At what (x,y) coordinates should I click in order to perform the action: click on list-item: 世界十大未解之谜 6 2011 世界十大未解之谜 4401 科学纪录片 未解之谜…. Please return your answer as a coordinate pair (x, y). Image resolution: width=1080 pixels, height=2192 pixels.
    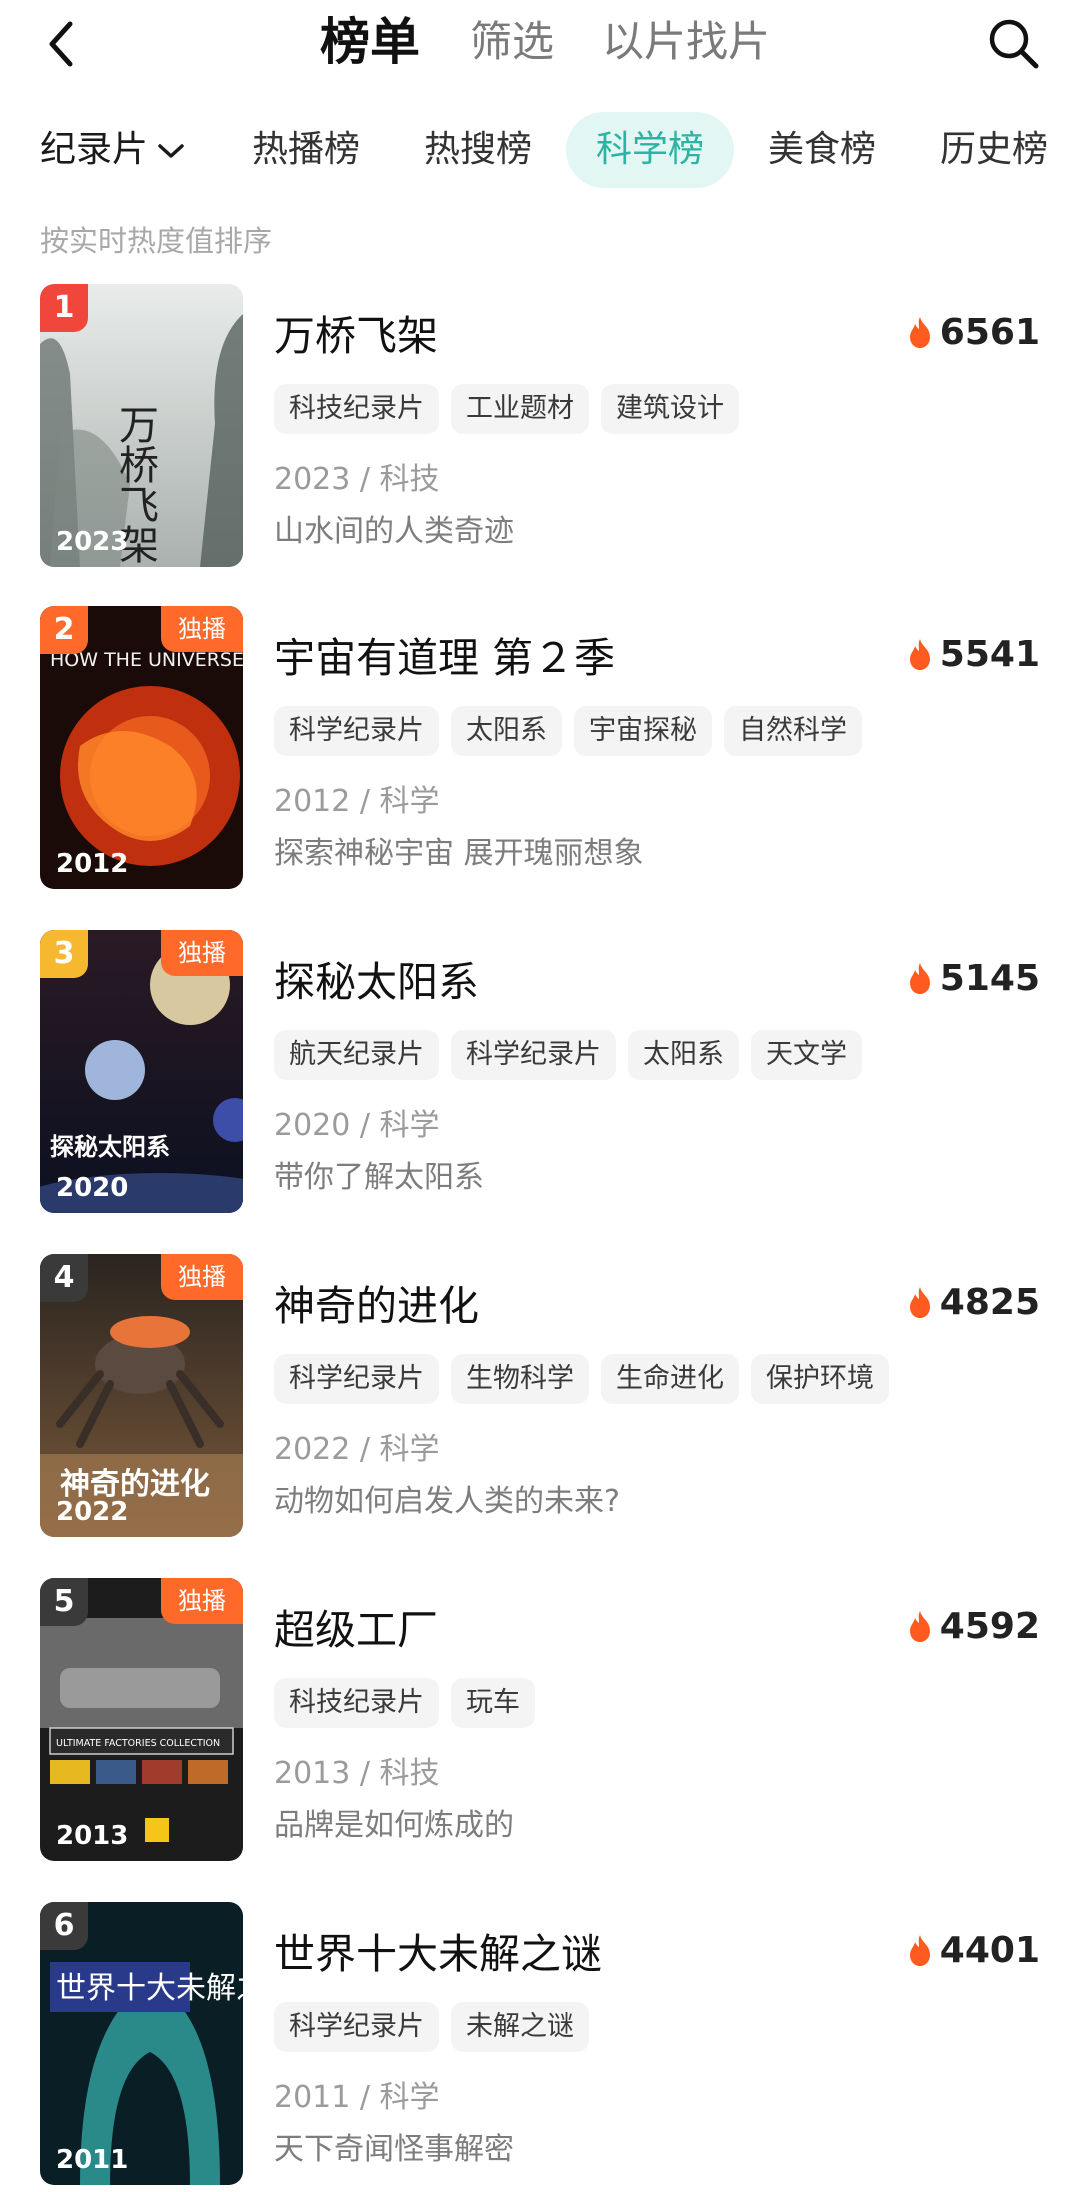
    Looking at the image, I should click on (540, 2047).